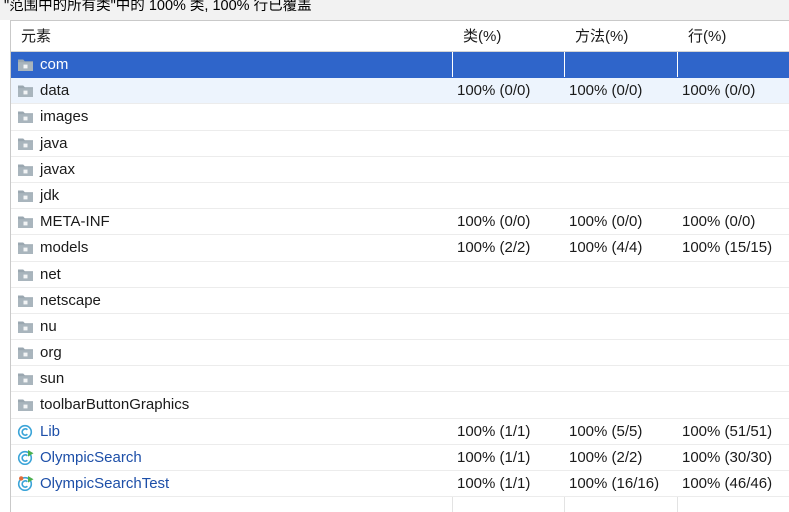 Image resolution: width=789 pixels, height=512 pixels. I want to click on table-row: sun, so click(400, 379).